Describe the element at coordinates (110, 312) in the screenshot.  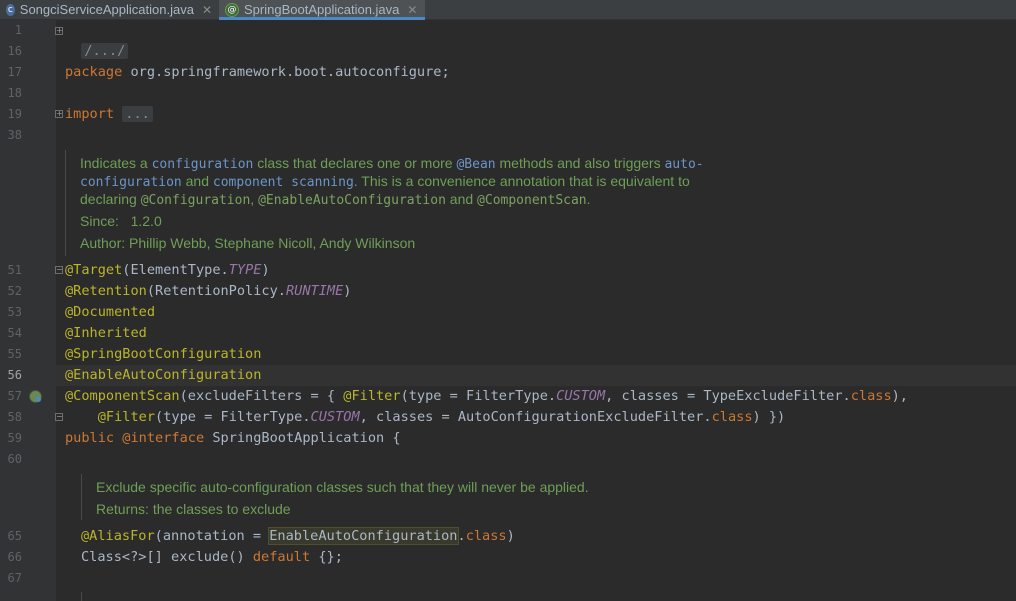
I see `code-line-documented: @Documented` at that location.